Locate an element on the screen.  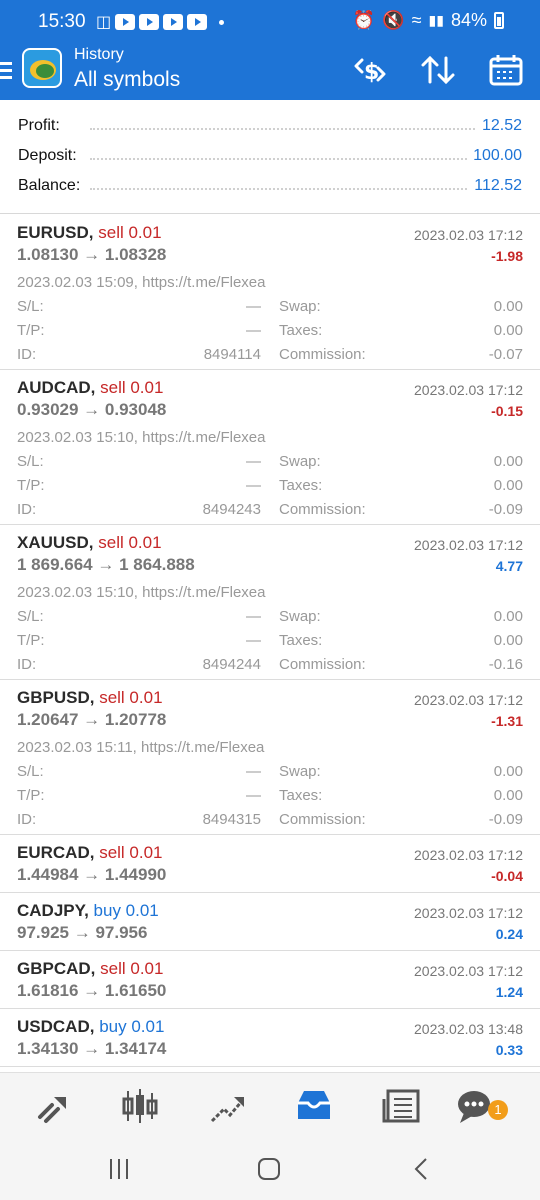
summary-profit-row: Profit: 12.52 is located at coordinates (270, 129).